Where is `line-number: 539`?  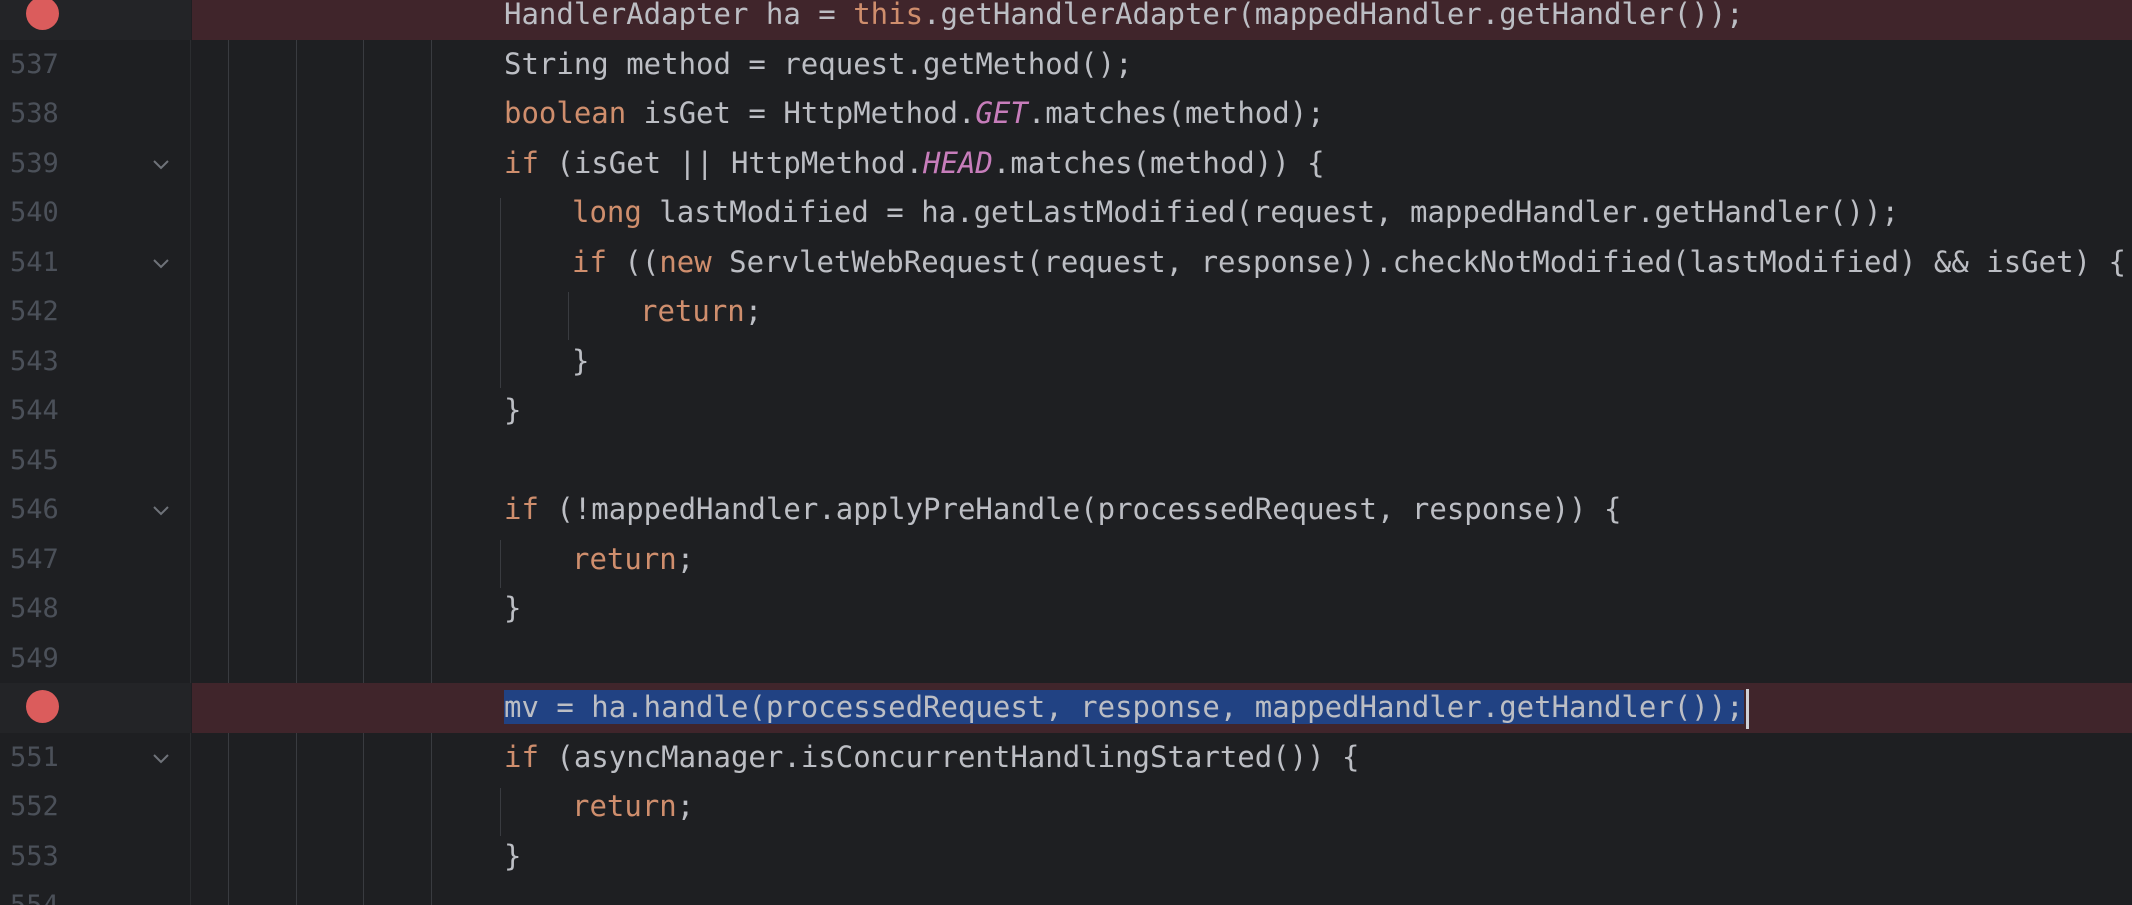
line-number: 539 is located at coordinates (40, 164).